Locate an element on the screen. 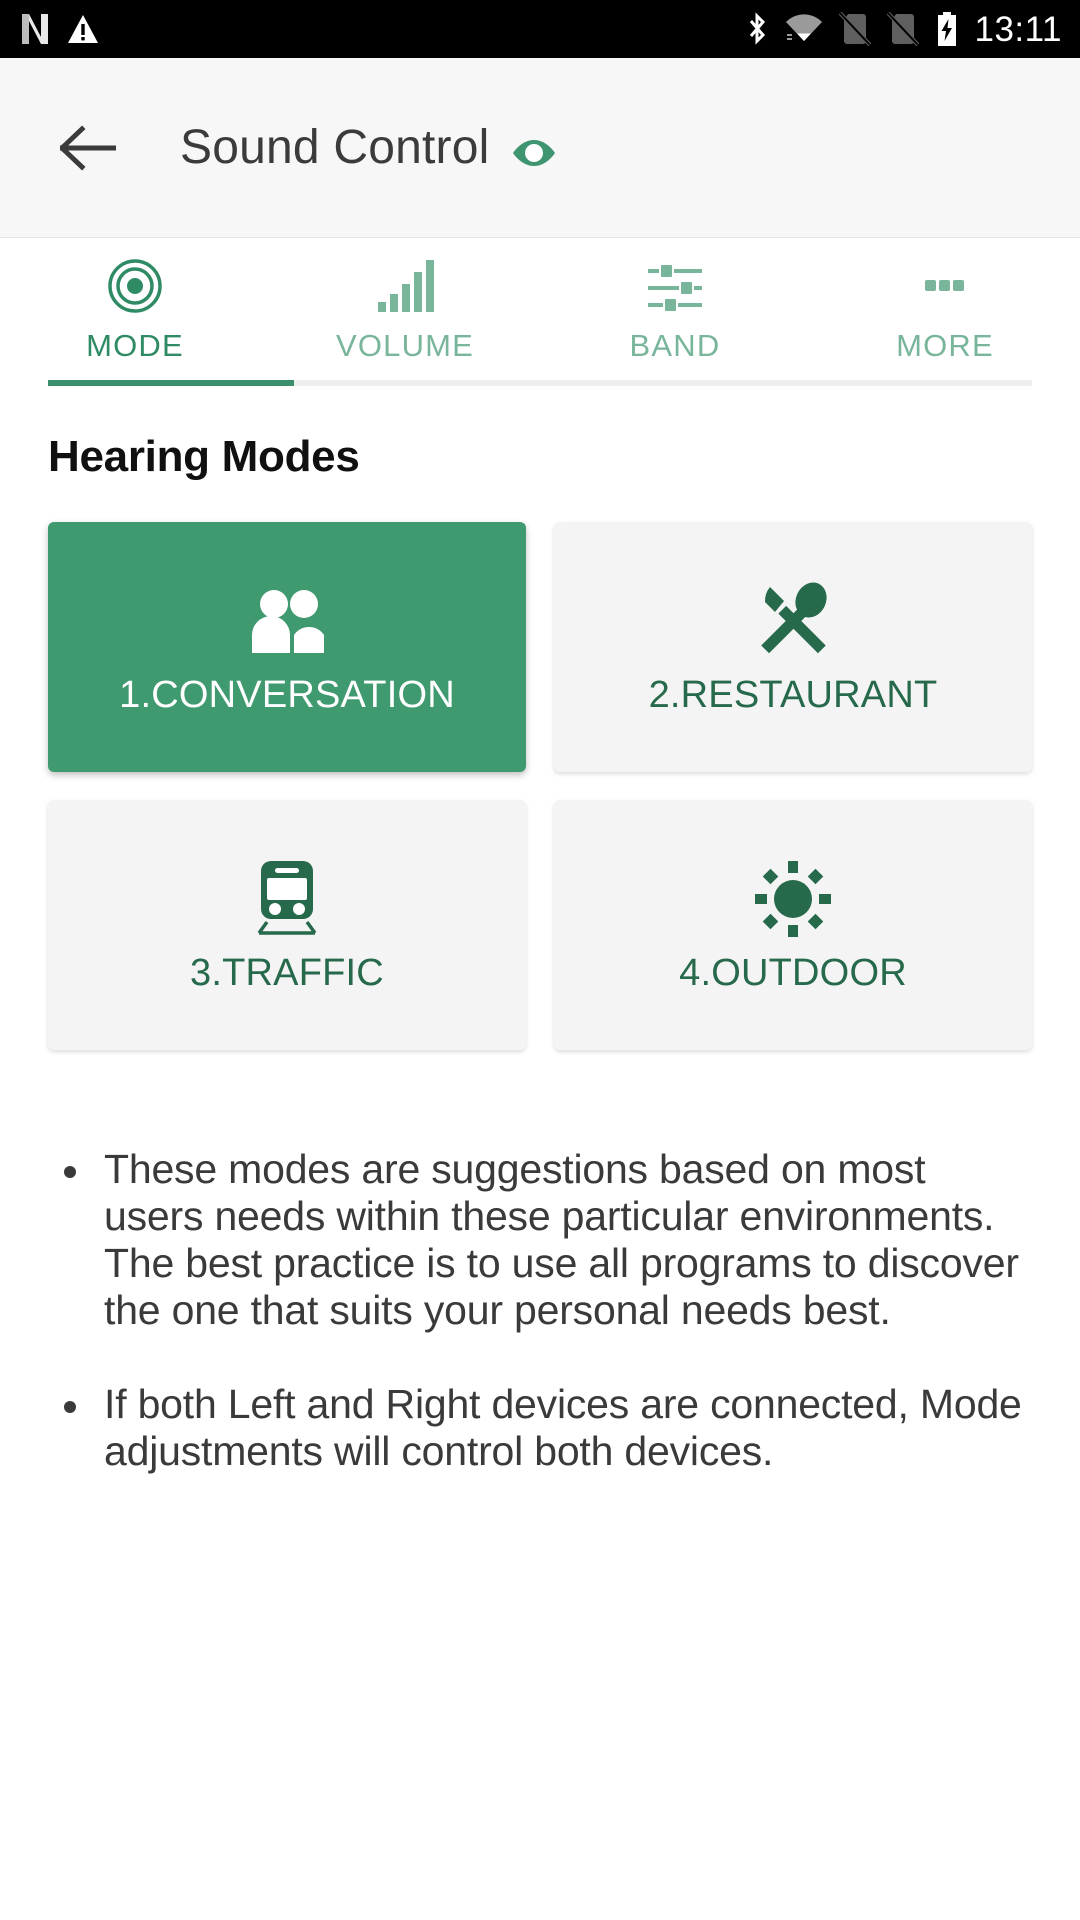  tab-bar: MODE VOLUME BAND MORE is located at coordinates (540, 312).